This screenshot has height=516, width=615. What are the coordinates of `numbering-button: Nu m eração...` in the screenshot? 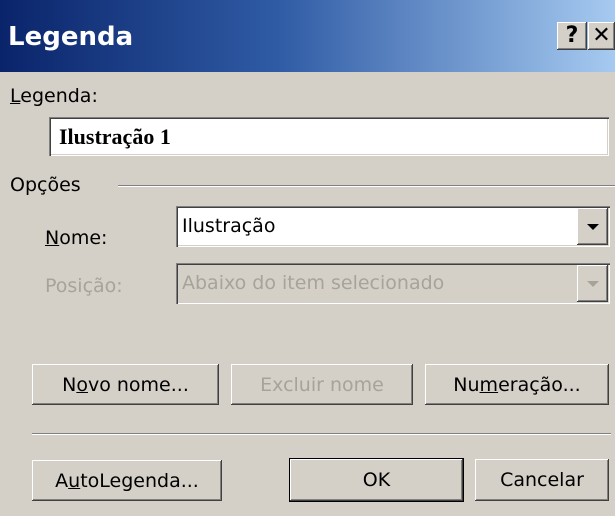 It's located at (517, 384).